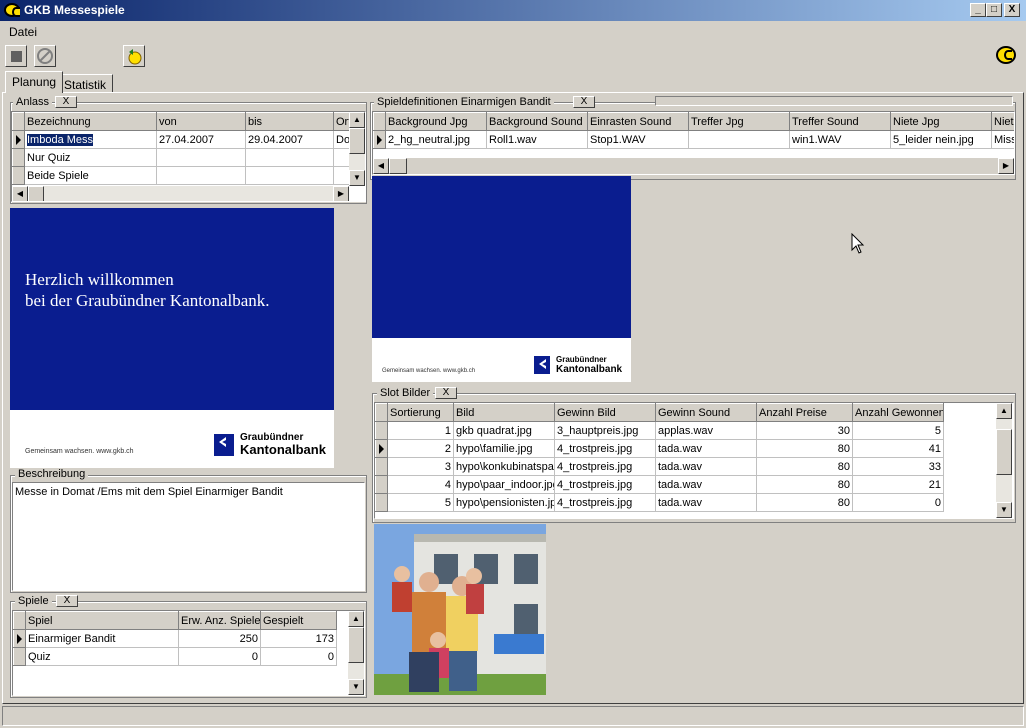 This screenshot has height=728, width=1026. What do you see at coordinates (994, 10) in the screenshot?
I see `maximize-button: □` at bounding box center [994, 10].